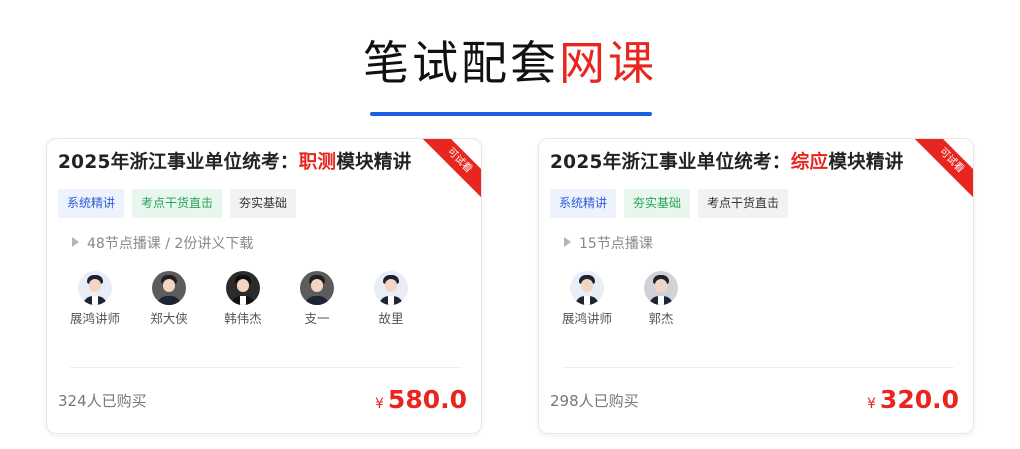 Image resolution: width=1020 pixels, height=449 pixels. Describe the element at coordinates (661, 318) in the screenshot. I see `teacher-name: 郭杰` at that location.